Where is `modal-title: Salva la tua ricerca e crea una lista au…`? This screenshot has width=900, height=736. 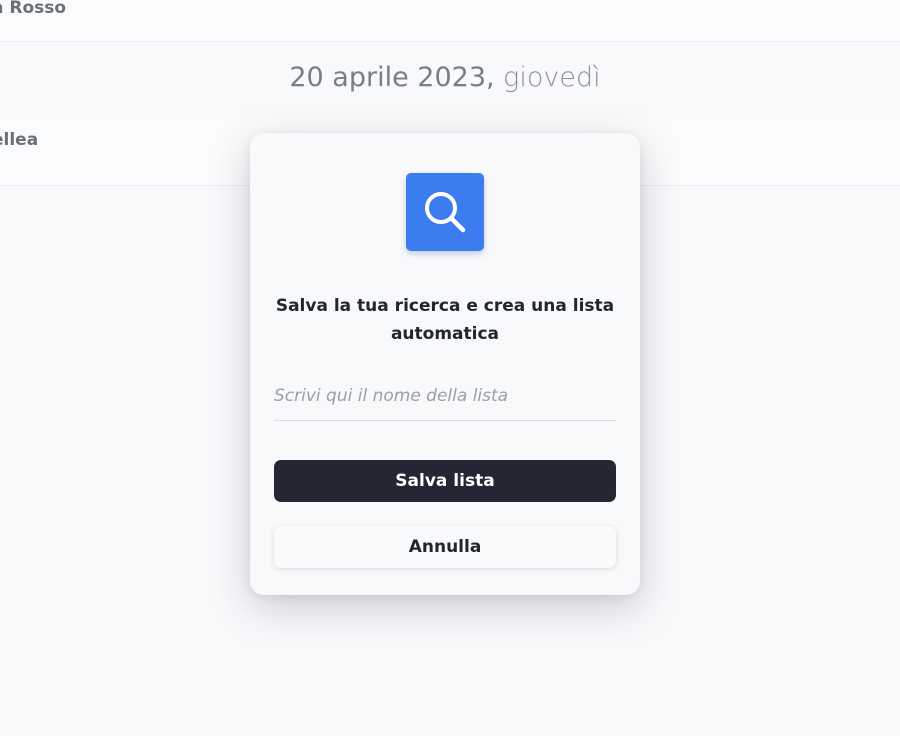
modal-title: Salva la tua ricerca e crea una lista au… is located at coordinates (445, 320).